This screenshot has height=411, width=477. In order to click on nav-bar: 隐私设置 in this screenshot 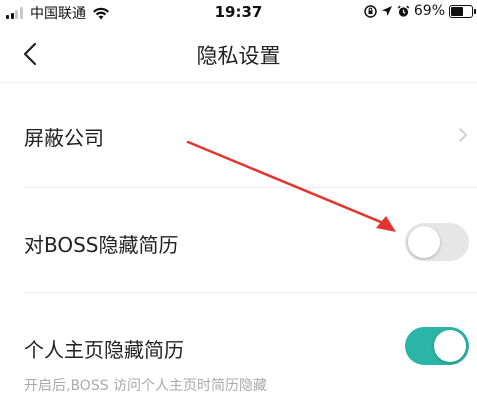, I will do `click(238, 54)`.